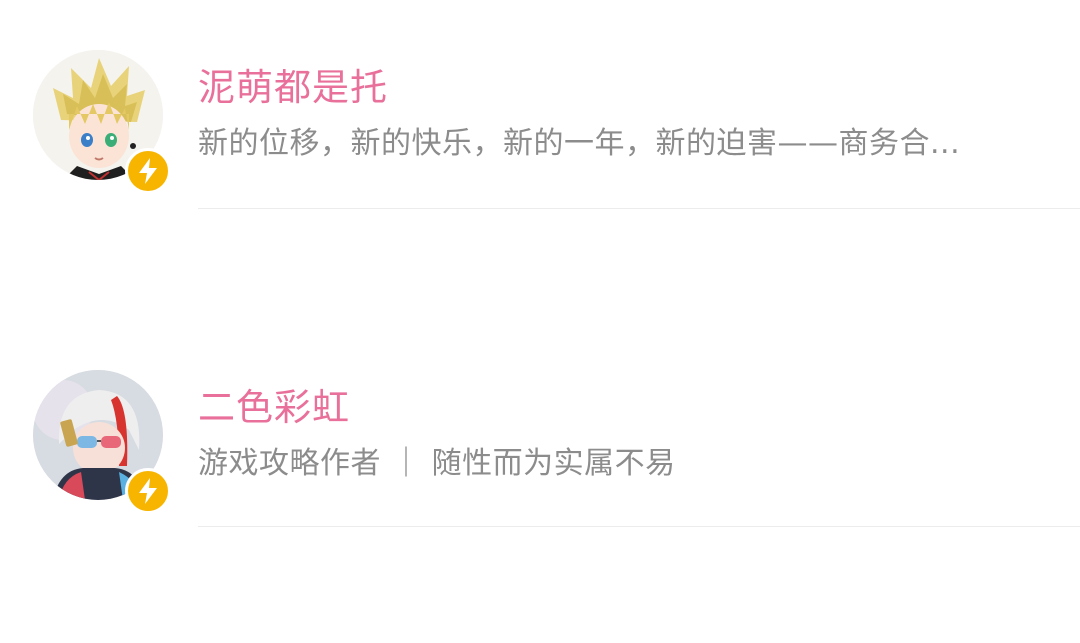 Image resolution: width=1080 pixels, height=643 pixels. I want to click on user-name: 泥萌都是托, so click(293, 88).